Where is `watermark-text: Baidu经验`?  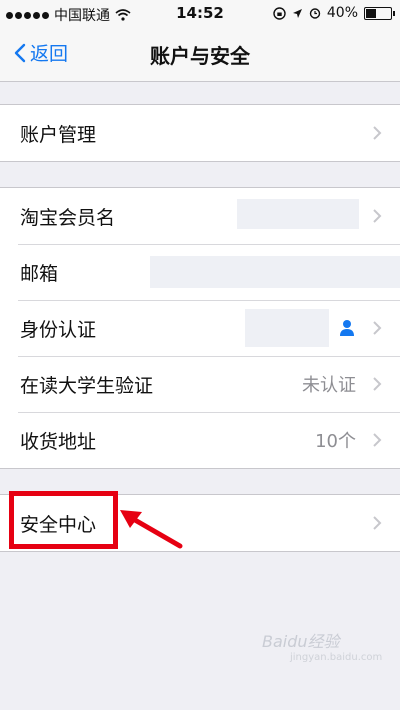 watermark-text: Baidu经验 is located at coordinates (301, 641).